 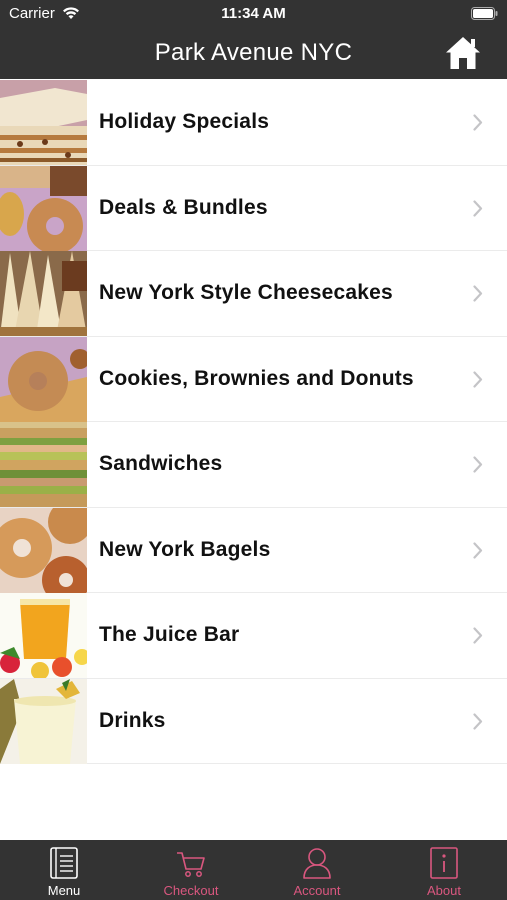 I want to click on sandwich-image, so click(x=43, y=464).